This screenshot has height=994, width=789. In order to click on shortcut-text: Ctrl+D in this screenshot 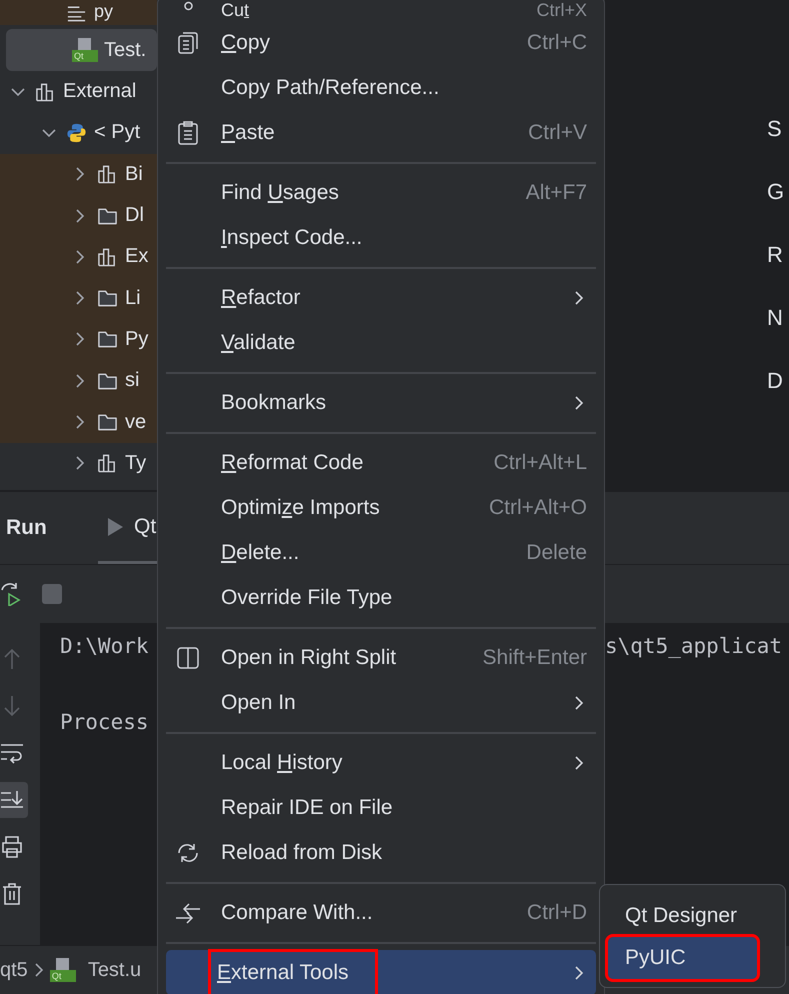, I will do `click(556, 912)`.